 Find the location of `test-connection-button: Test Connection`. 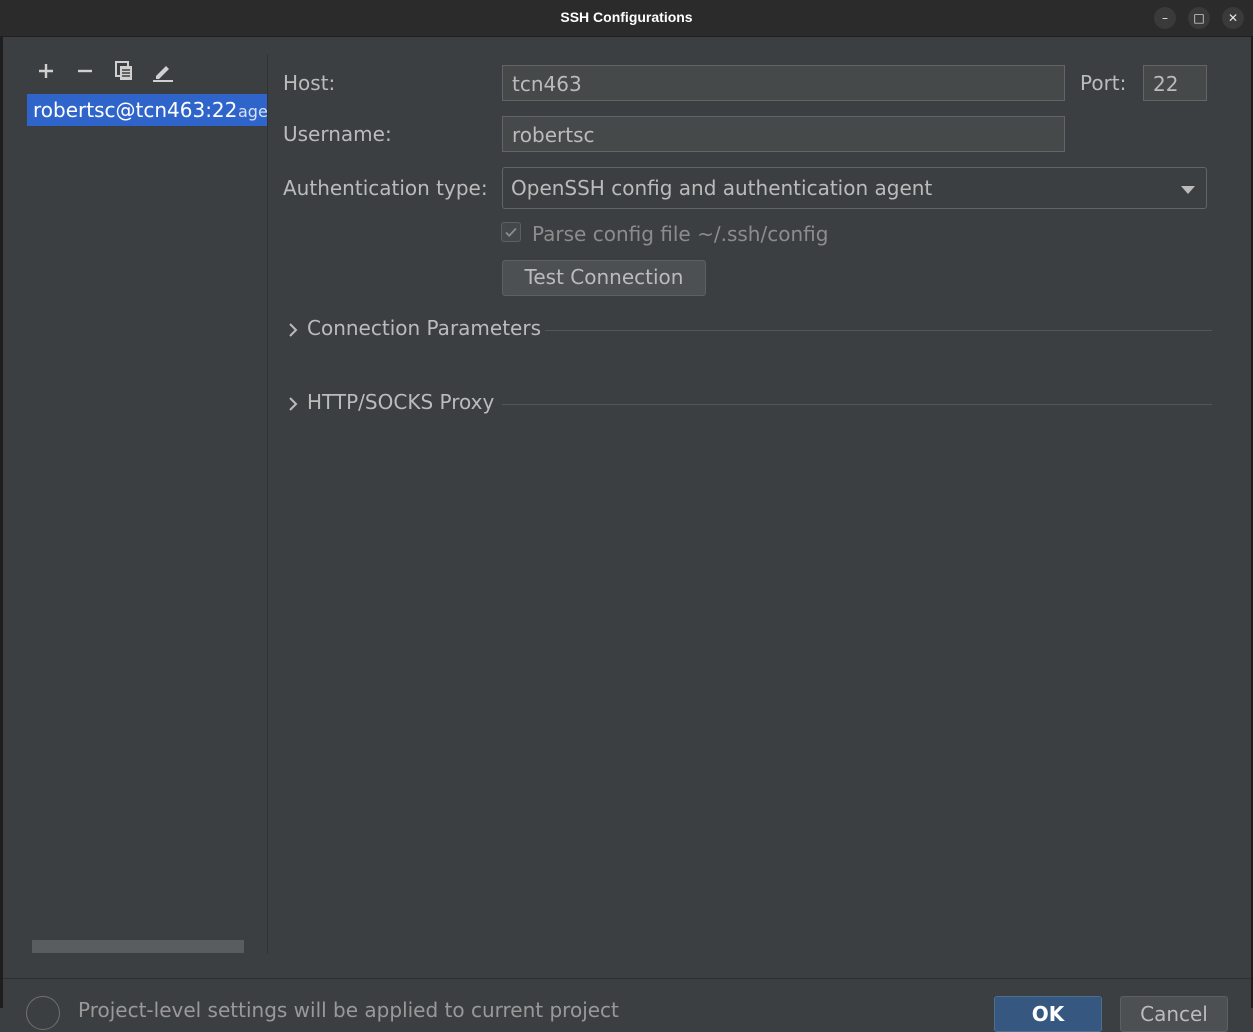

test-connection-button: Test Connection is located at coordinates (604, 278).